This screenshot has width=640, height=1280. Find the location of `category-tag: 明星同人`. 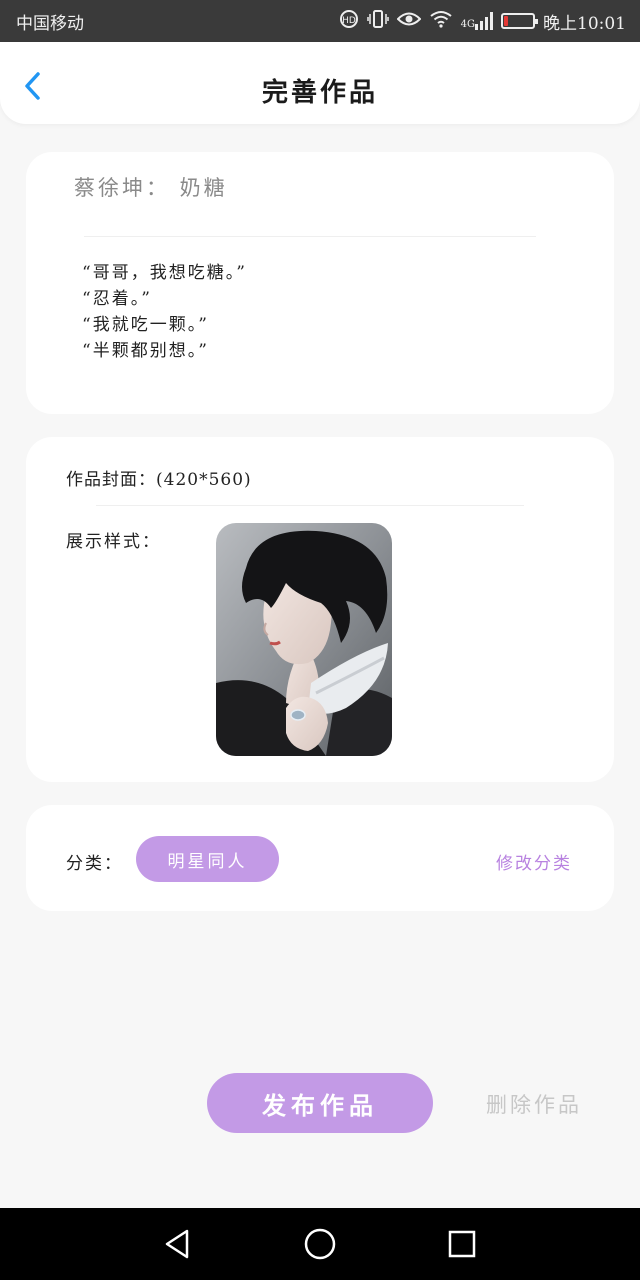

category-tag: 明星同人 is located at coordinates (207, 859).